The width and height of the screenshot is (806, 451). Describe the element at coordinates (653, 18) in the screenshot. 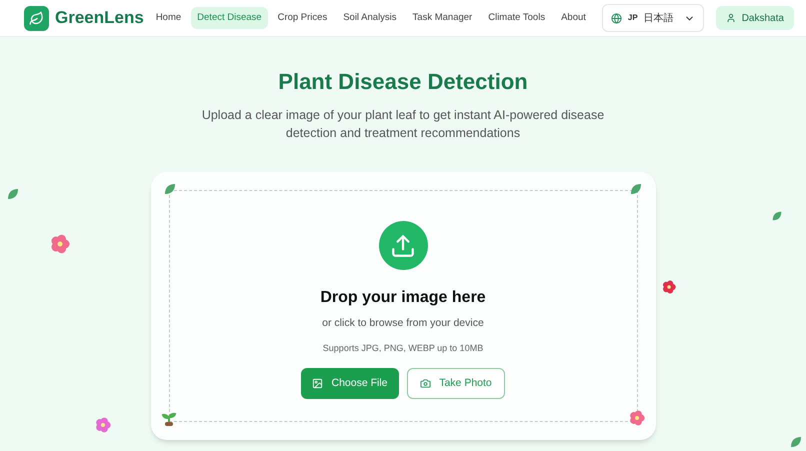

I see `language-selector: JP 日本語` at that location.